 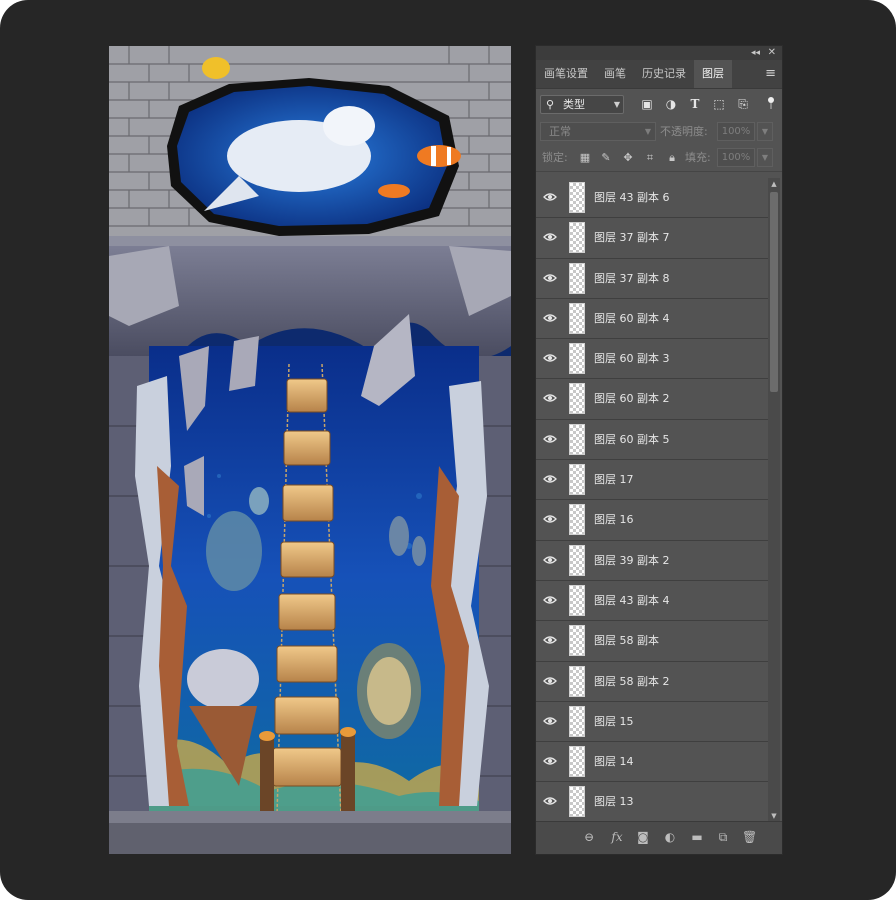 What do you see at coordinates (652, 520) in the screenshot?
I see `layer-row: 图层 16` at bounding box center [652, 520].